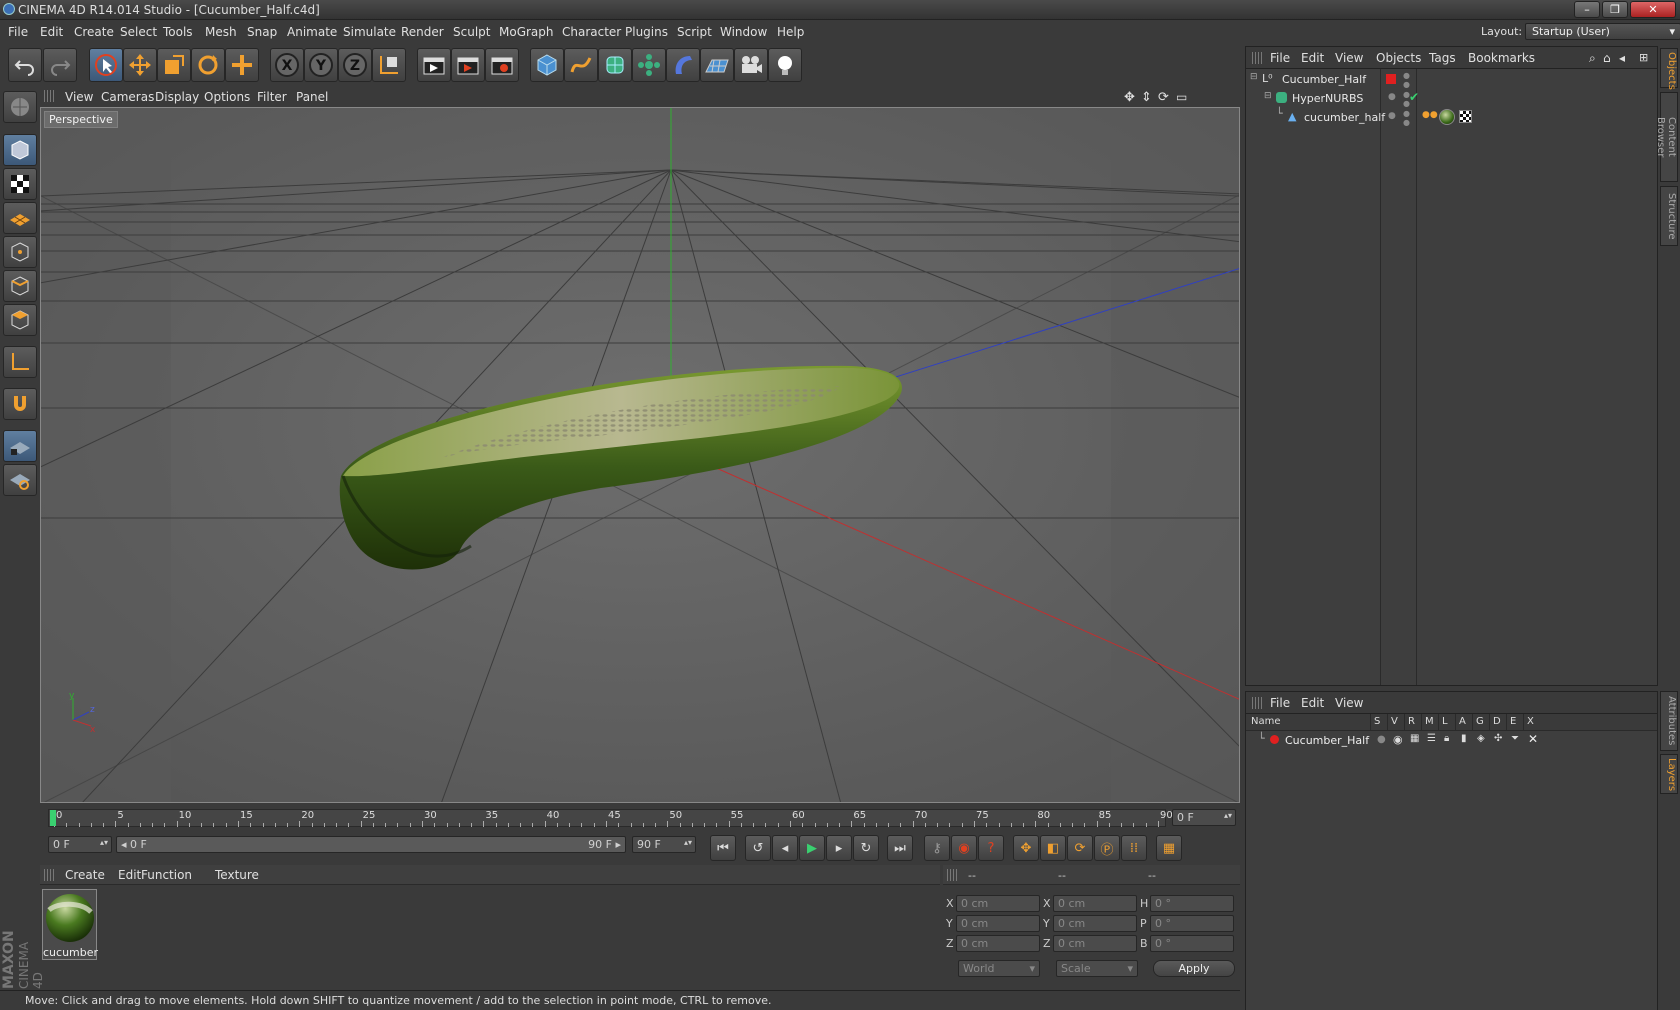  Describe the element at coordinates (1280, 703) in the screenshot. I see `layer-menu-file: File` at that location.